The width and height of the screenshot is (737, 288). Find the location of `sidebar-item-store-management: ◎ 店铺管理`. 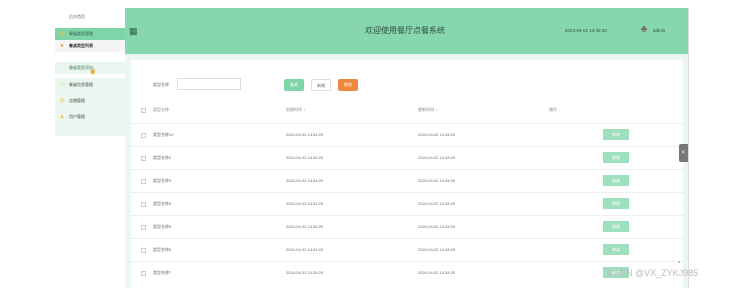

sidebar-item-store-management: ◎ 店铺管理 is located at coordinates (90, 101).